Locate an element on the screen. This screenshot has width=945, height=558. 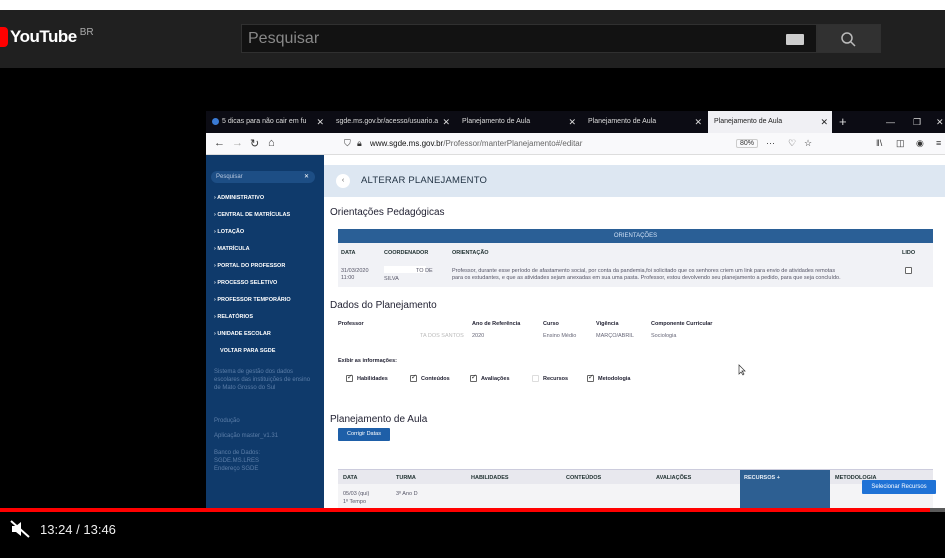
account-icon: ◉ is located at coordinates (920, 143).